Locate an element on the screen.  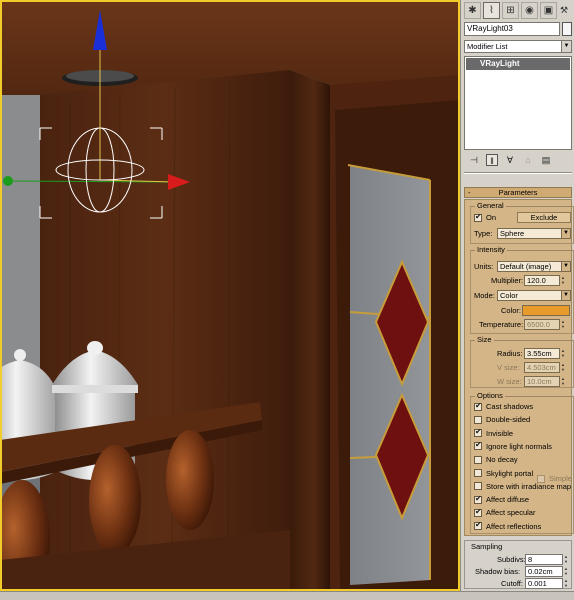
type-row: Type: is located at coordinates (483, 233).